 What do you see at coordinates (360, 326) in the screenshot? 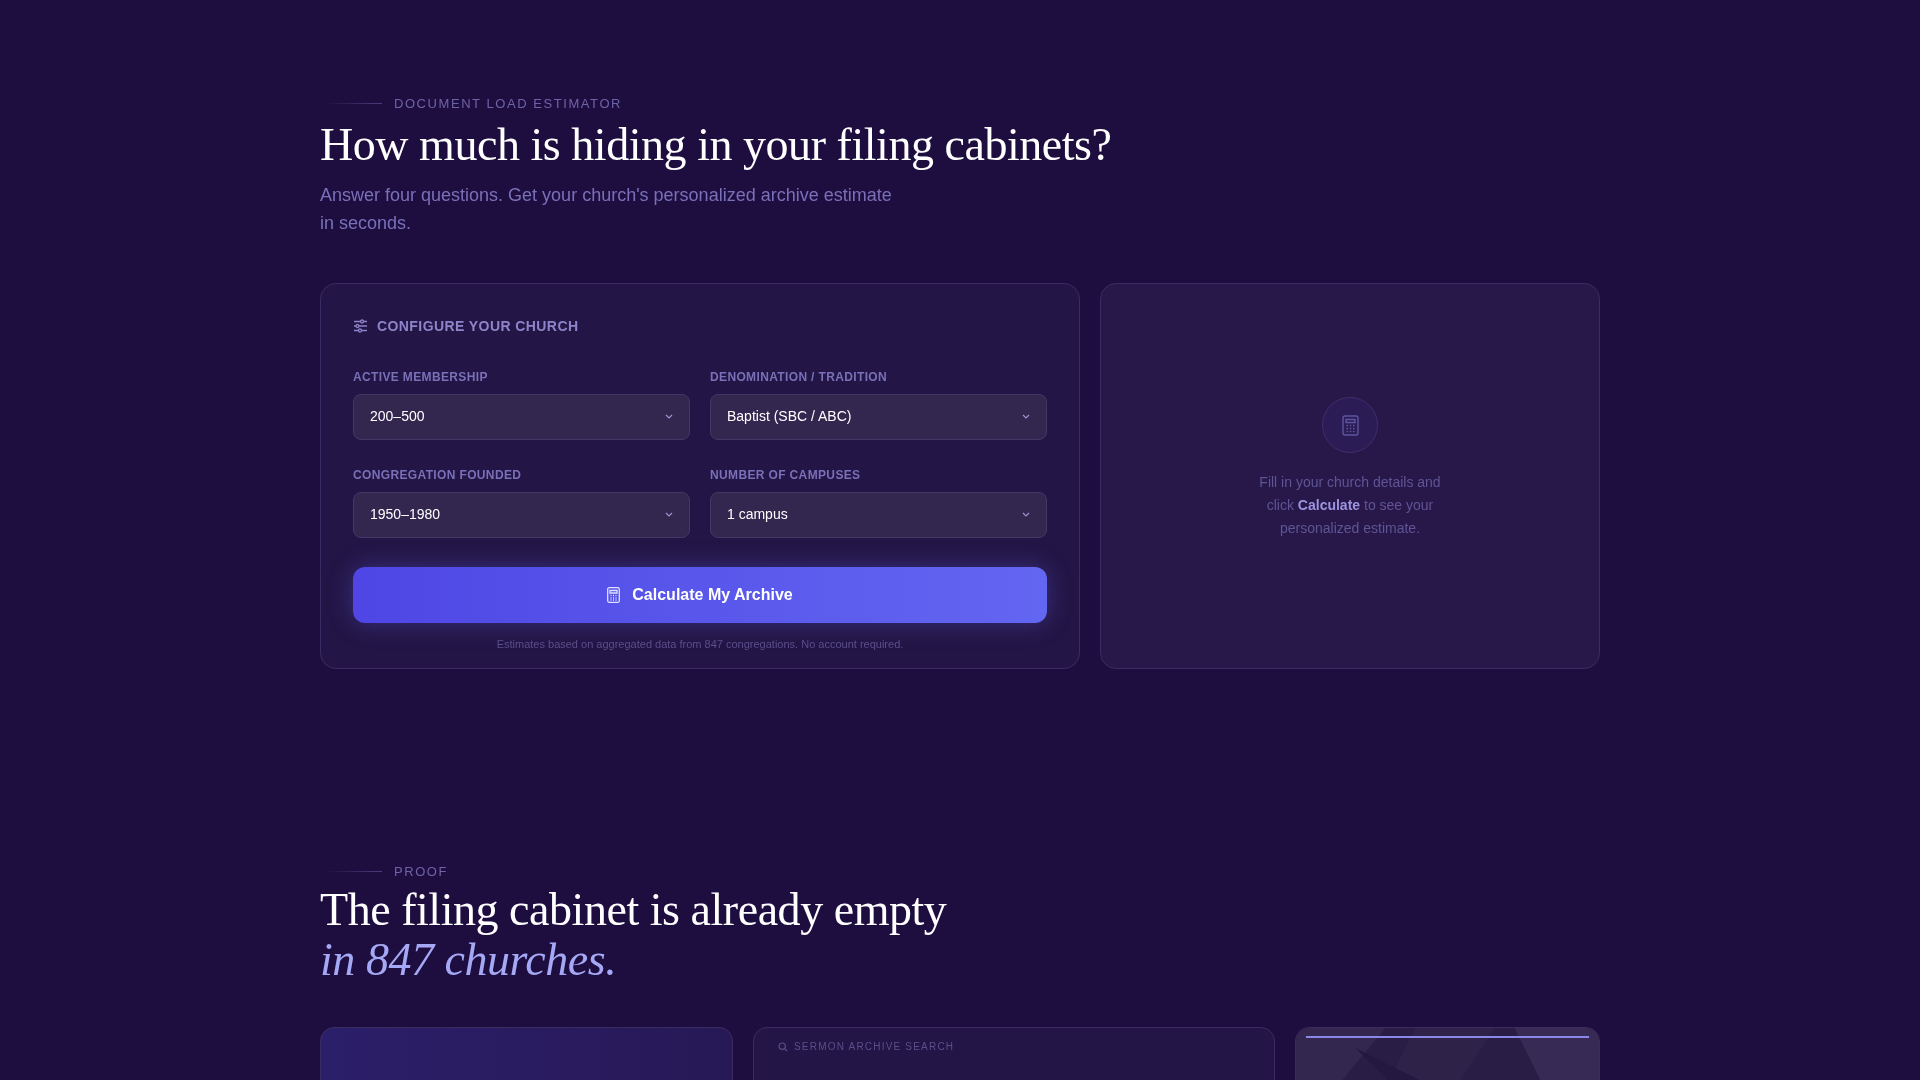
I see `sliders-icon` at bounding box center [360, 326].